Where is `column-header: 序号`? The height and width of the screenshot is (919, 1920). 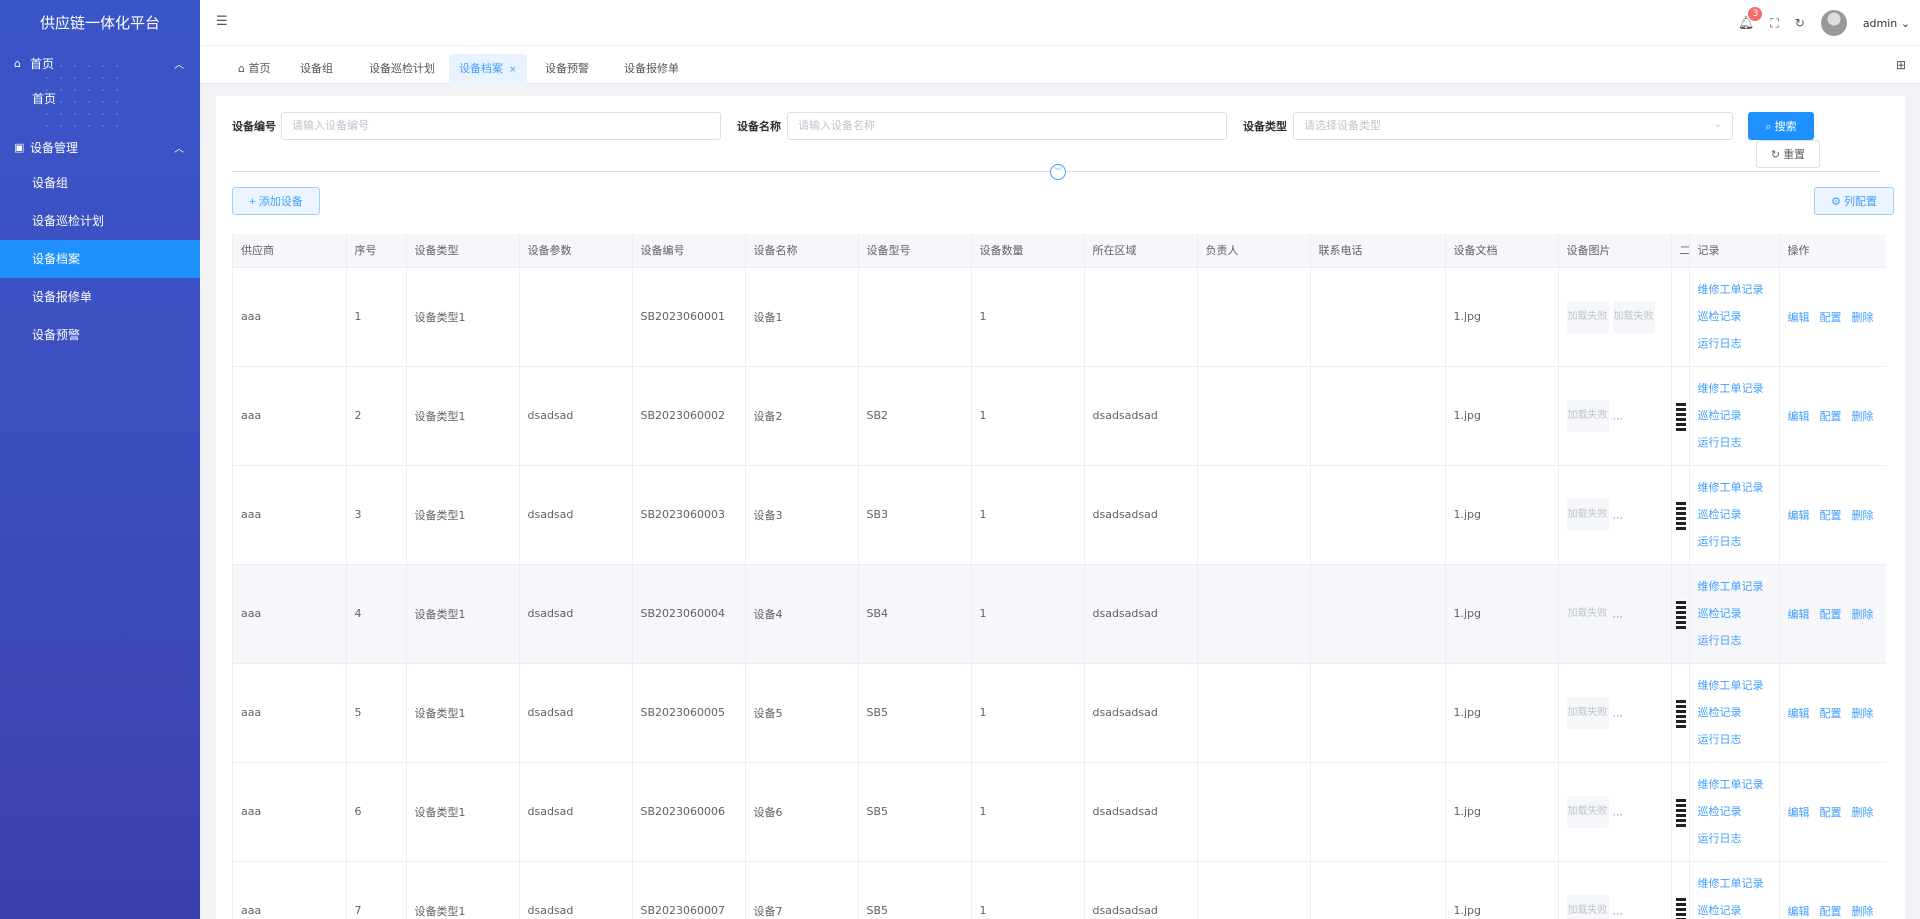 column-header: 序号 is located at coordinates (376, 251).